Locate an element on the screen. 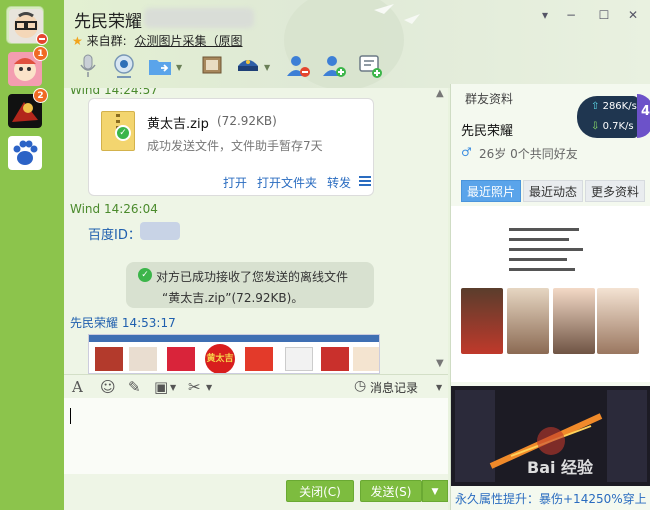 The image size is (650, 510). scissors-icon: ✂ is located at coordinates (194, 387).